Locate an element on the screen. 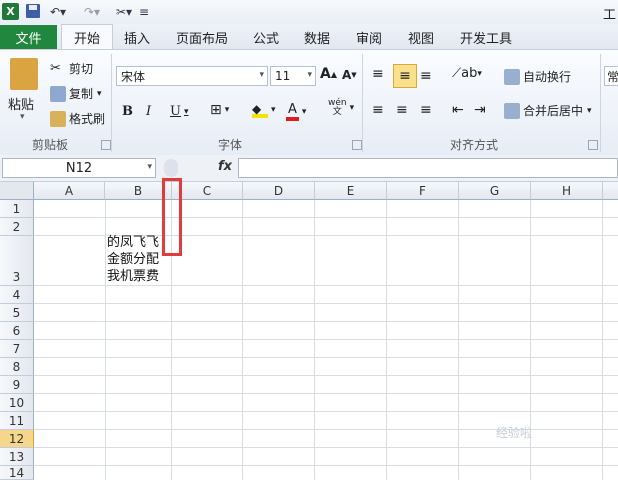 This screenshot has height=480, width=618. increase-indent-button: ⇥ is located at coordinates (480, 110).